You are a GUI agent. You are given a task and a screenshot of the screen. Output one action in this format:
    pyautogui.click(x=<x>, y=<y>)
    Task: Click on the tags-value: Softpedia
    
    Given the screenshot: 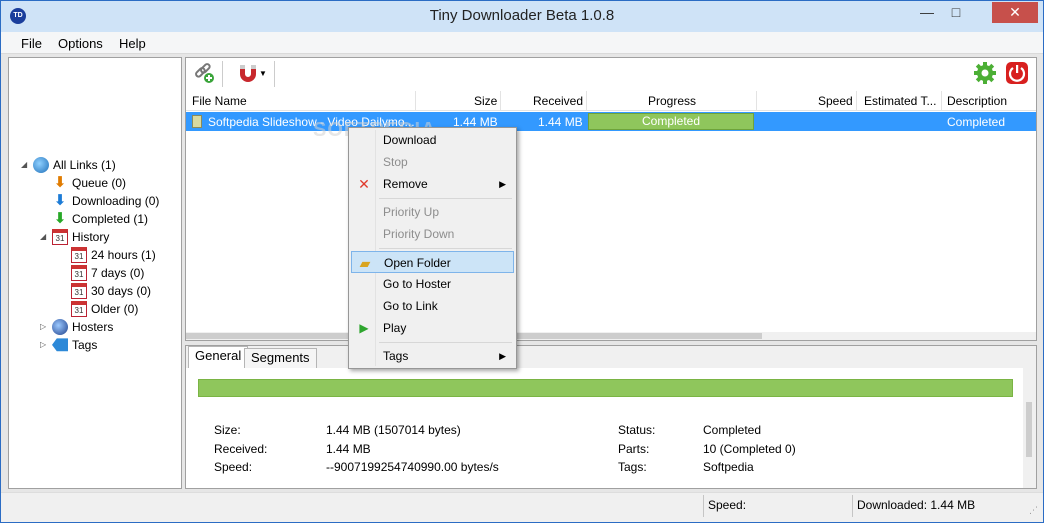 What is the action you would take?
    pyautogui.click(x=728, y=467)
    